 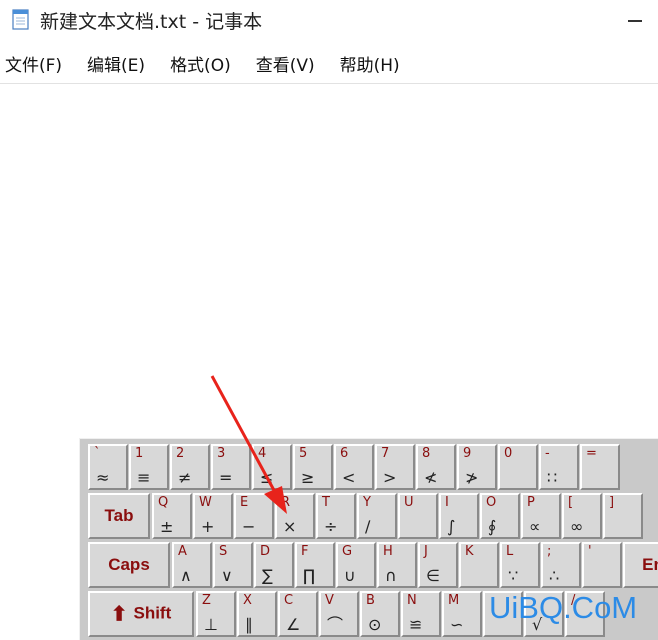 What do you see at coordinates (163, 502) in the screenshot?
I see `key-primary-label: Q` at bounding box center [163, 502].